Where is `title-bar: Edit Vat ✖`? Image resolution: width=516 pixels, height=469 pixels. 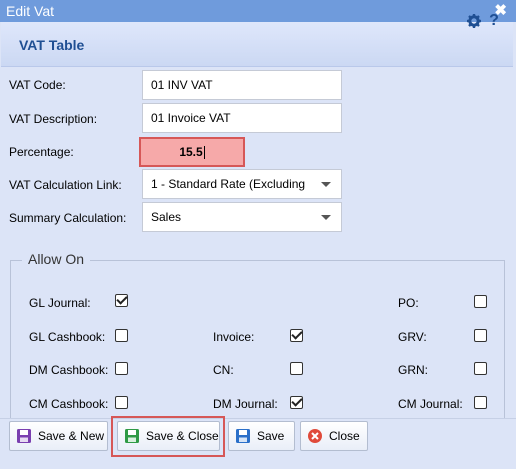 title-bar: Edit Vat ✖ is located at coordinates (258, 11).